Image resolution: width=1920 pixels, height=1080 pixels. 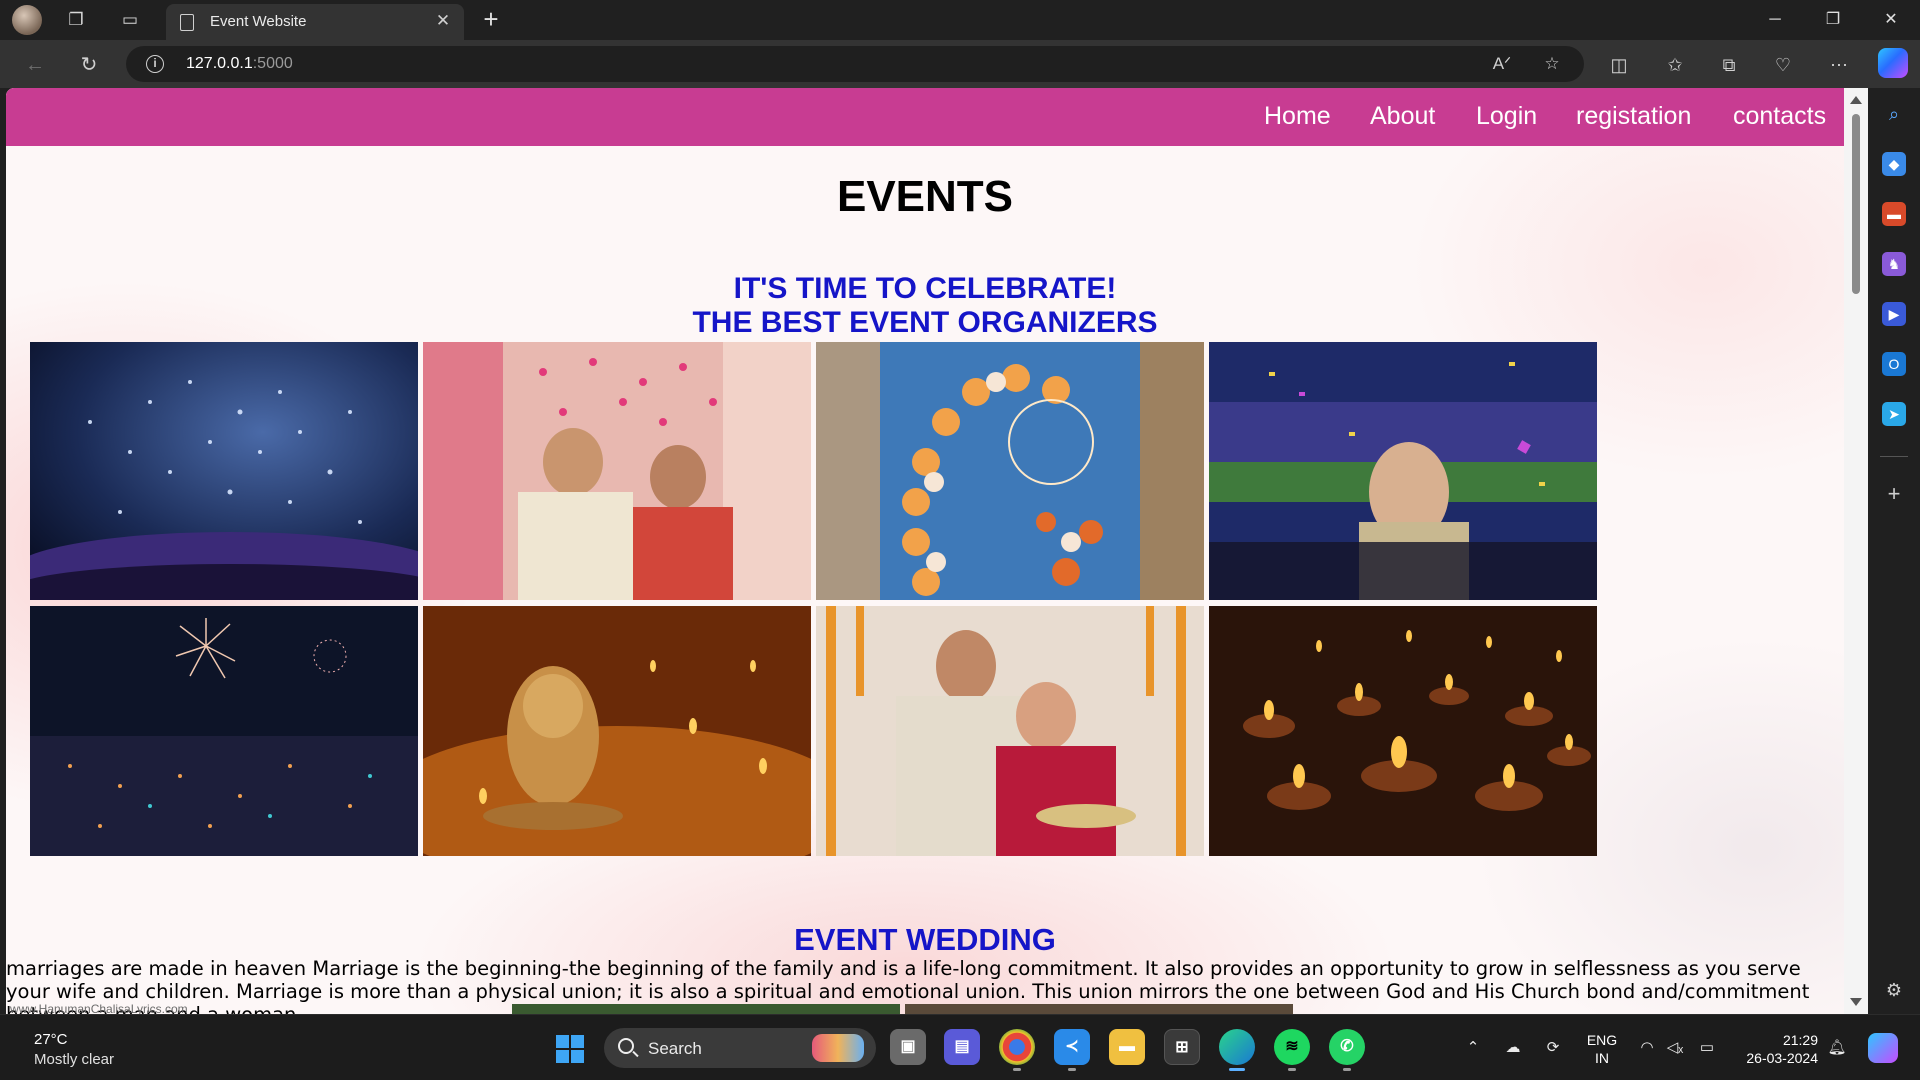 I want to click on search-label: Search, so click(x=675, y=1048).